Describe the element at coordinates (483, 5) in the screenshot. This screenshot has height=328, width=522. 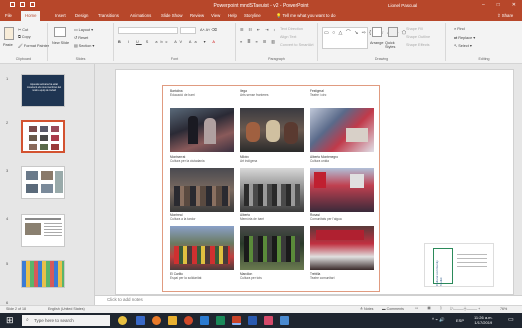
I see `minimize-icon: –` at that location.